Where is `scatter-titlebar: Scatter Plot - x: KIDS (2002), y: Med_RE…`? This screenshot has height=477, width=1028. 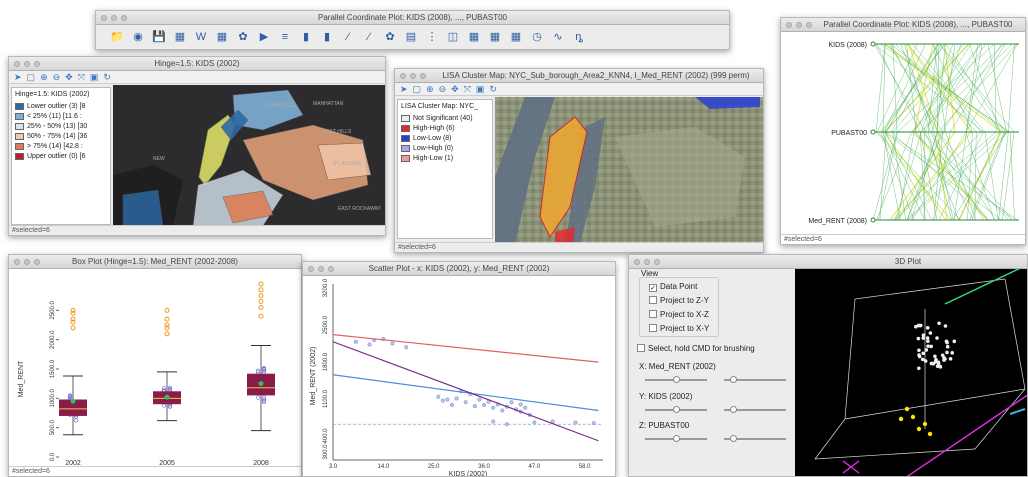
scatter-titlebar: Scatter Plot - x: KIDS (2002), y: Med_RE… is located at coordinates (459, 269).